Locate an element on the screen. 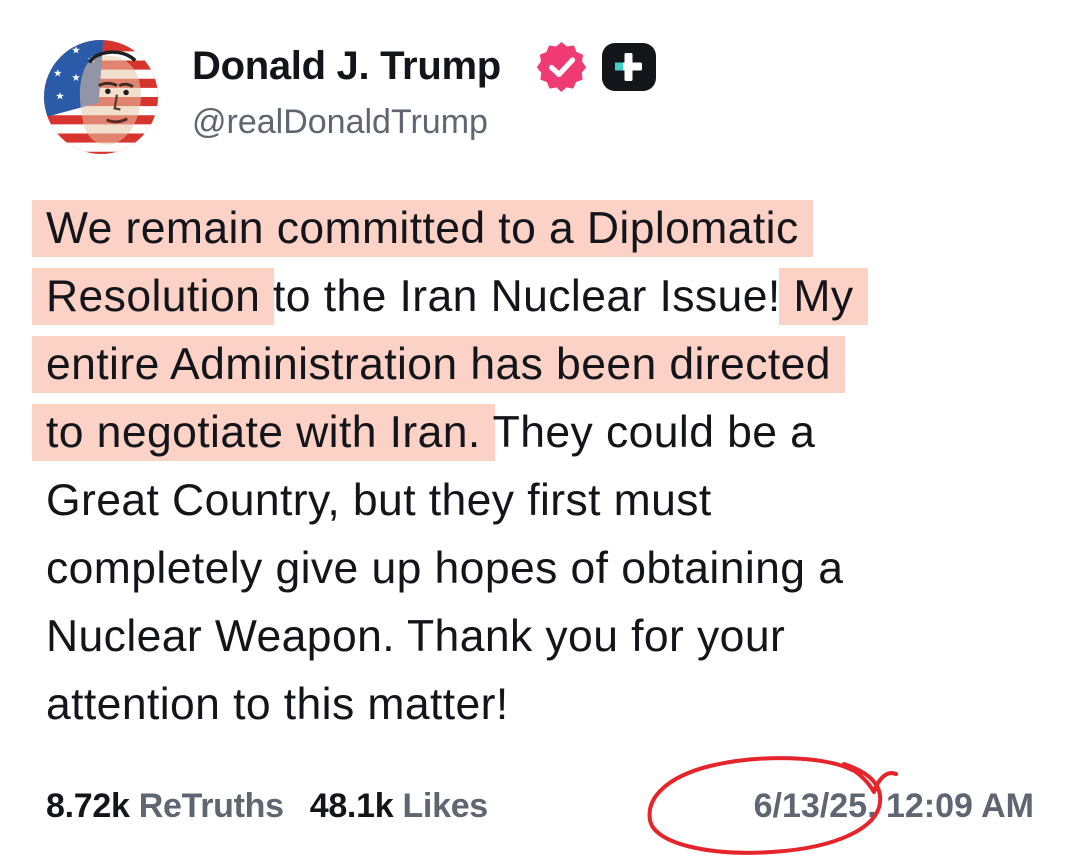  post-text-line: Great Country, but they first must is located at coordinates (546, 501).